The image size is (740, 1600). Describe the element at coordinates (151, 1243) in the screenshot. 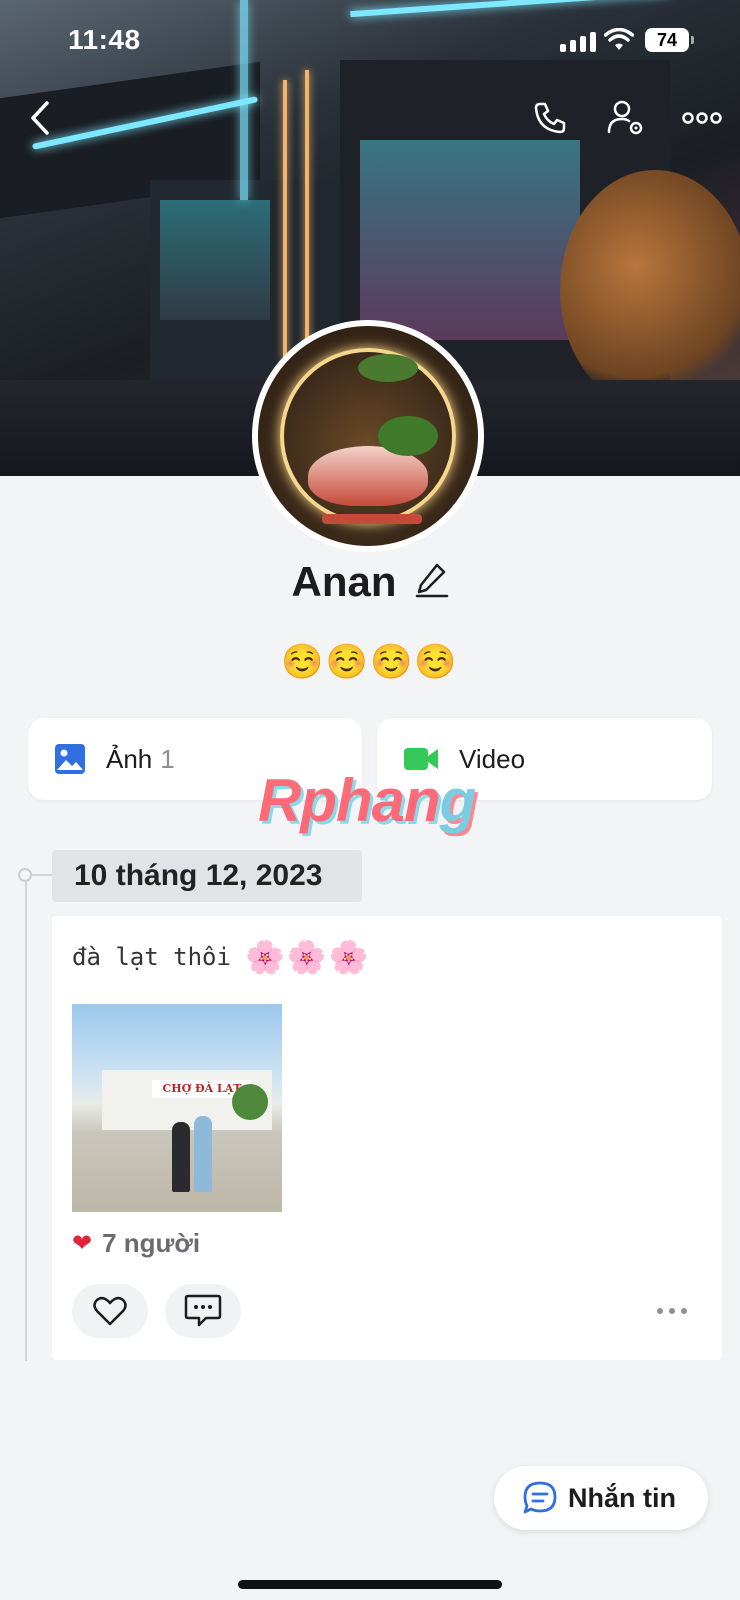

I see `likes-text: 7 người` at that location.